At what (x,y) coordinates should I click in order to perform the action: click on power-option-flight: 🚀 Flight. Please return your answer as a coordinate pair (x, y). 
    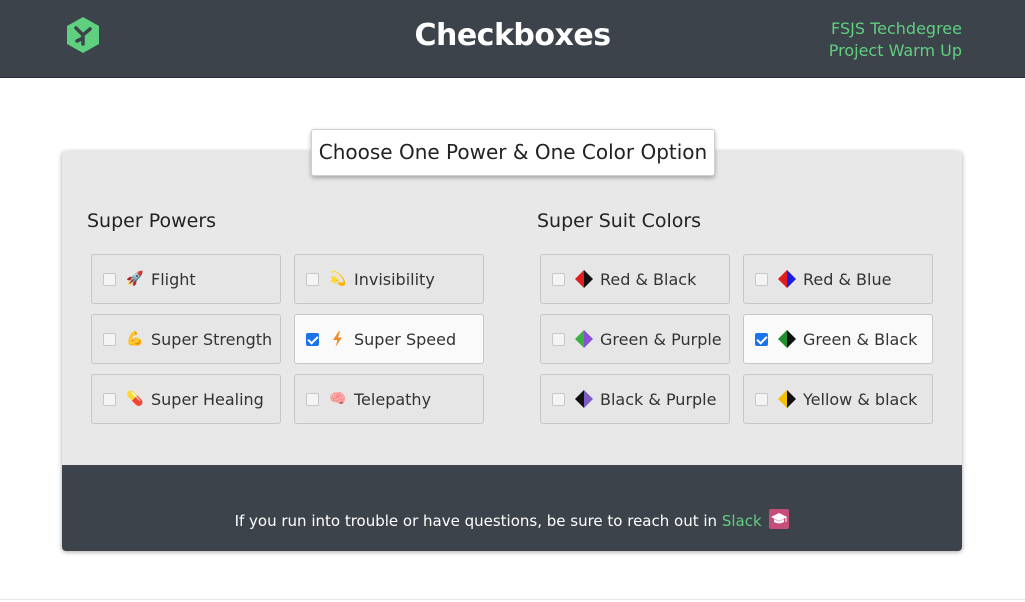
    Looking at the image, I should click on (186, 279).